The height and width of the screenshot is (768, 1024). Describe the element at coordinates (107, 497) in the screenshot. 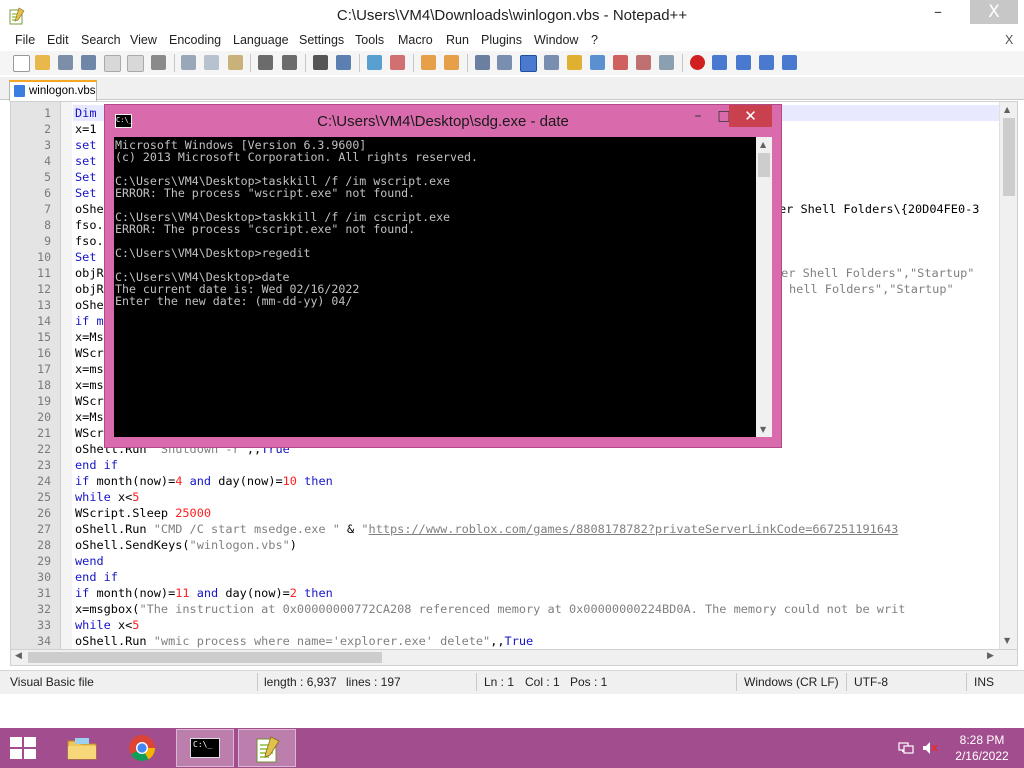

I see `code-line: while x<5` at that location.